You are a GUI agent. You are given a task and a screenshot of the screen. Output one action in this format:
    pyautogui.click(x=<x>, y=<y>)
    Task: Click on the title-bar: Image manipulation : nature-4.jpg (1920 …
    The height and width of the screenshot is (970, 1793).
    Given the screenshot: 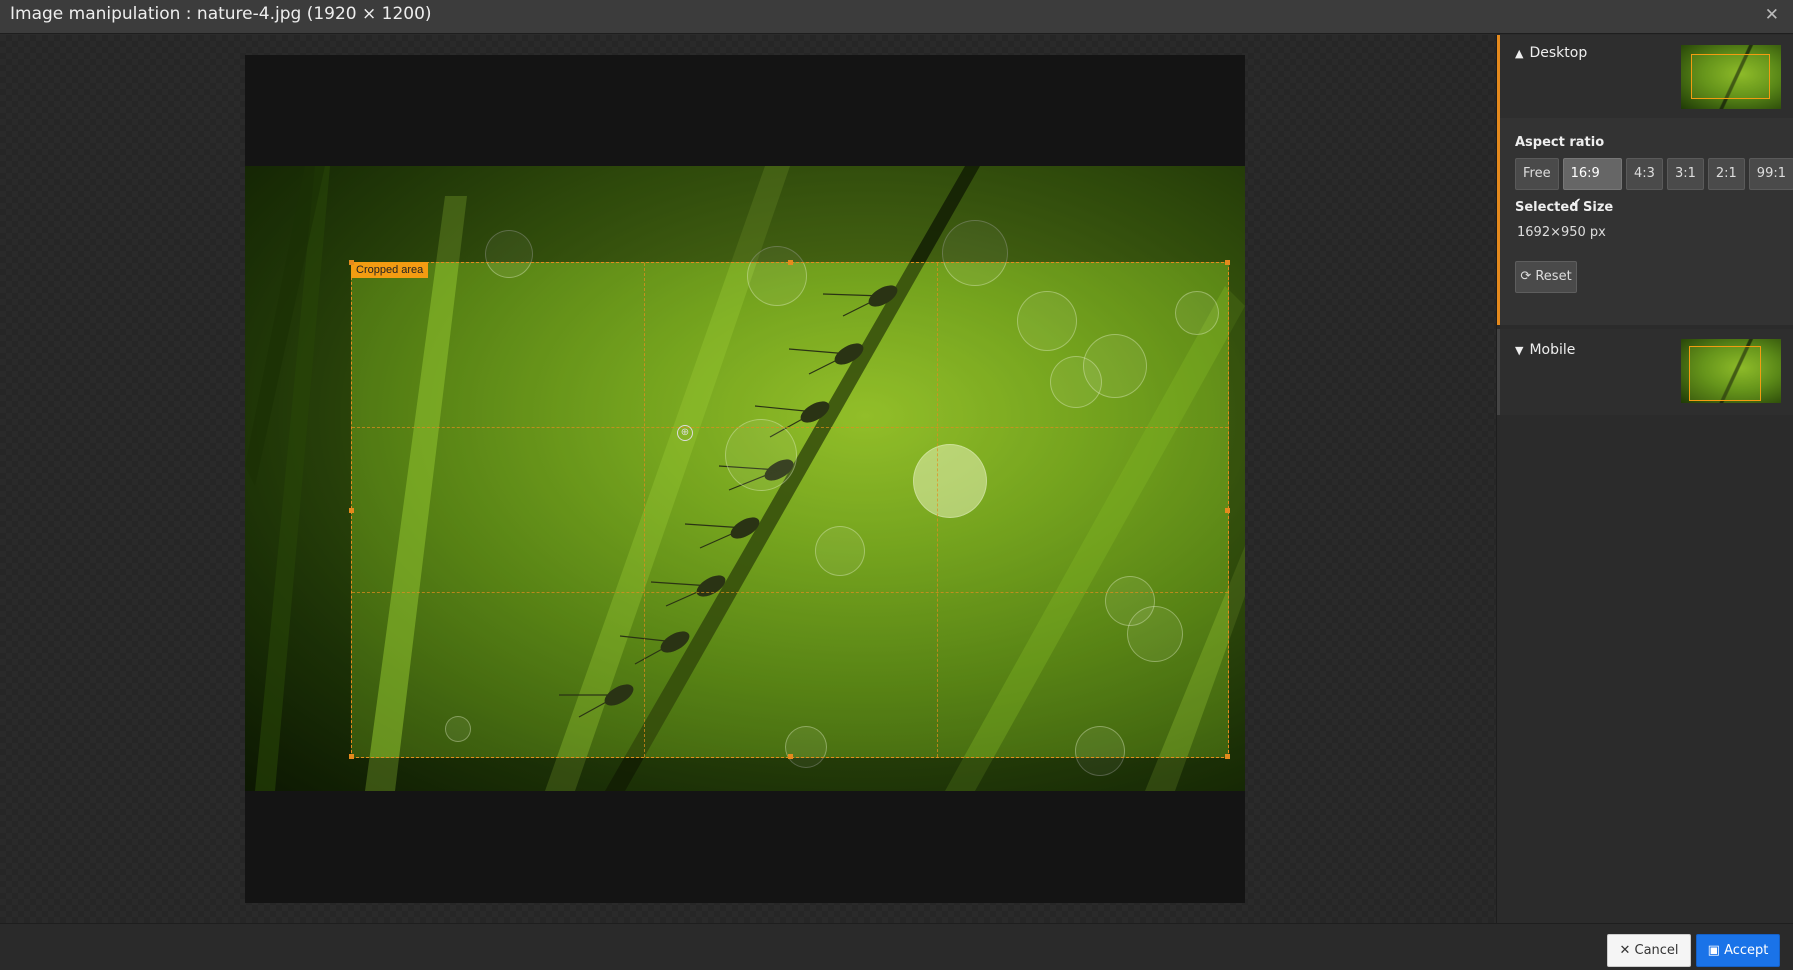 What is the action you would take?
    pyautogui.click(x=896, y=17)
    